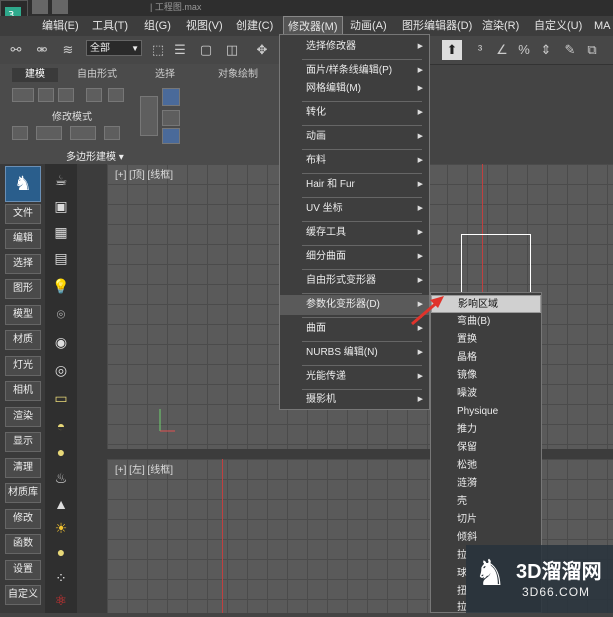 The height and width of the screenshot is (617, 613). Describe the element at coordinates (61, 286) in the screenshot. I see `light-bulb-icon: 💡` at that location.